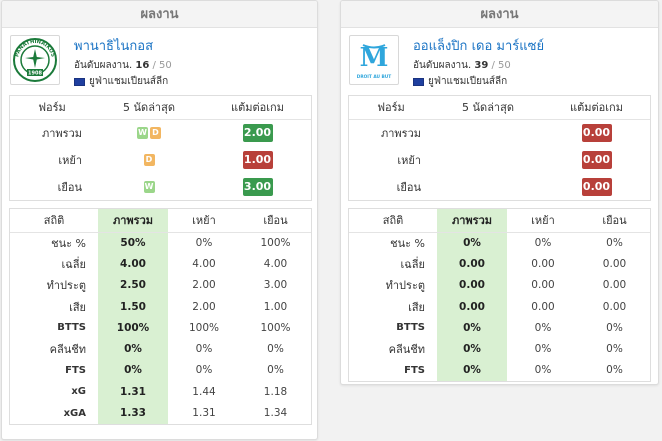 The image size is (662, 441). What do you see at coordinates (66, 286) in the screenshot?
I see `stat-label: ทำประตู` at bounding box center [66, 286].